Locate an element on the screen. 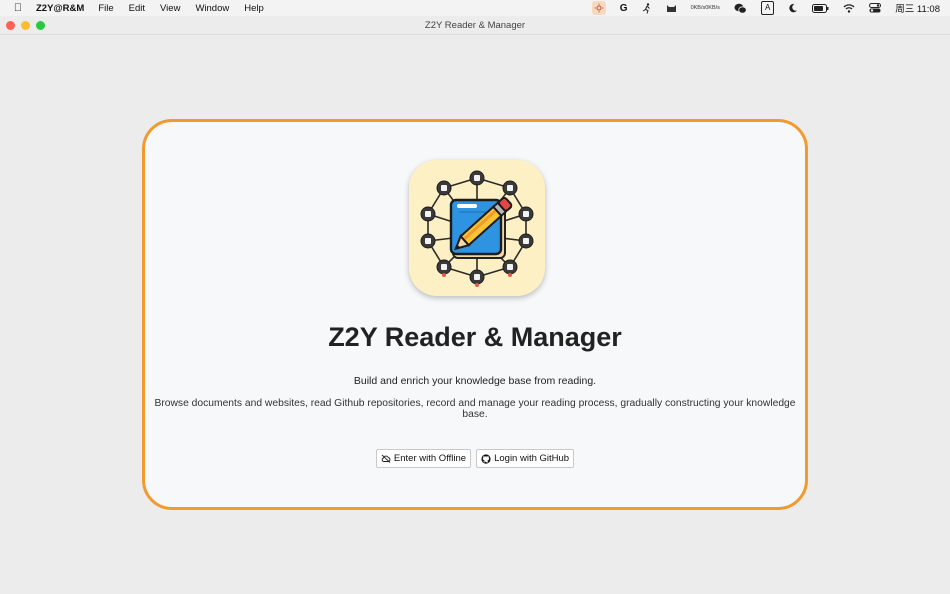 The width and height of the screenshot is (950, 594). status-area: G 0KB/s 0KB/s A 周三 11:08 is located at coordinates (765, 8).